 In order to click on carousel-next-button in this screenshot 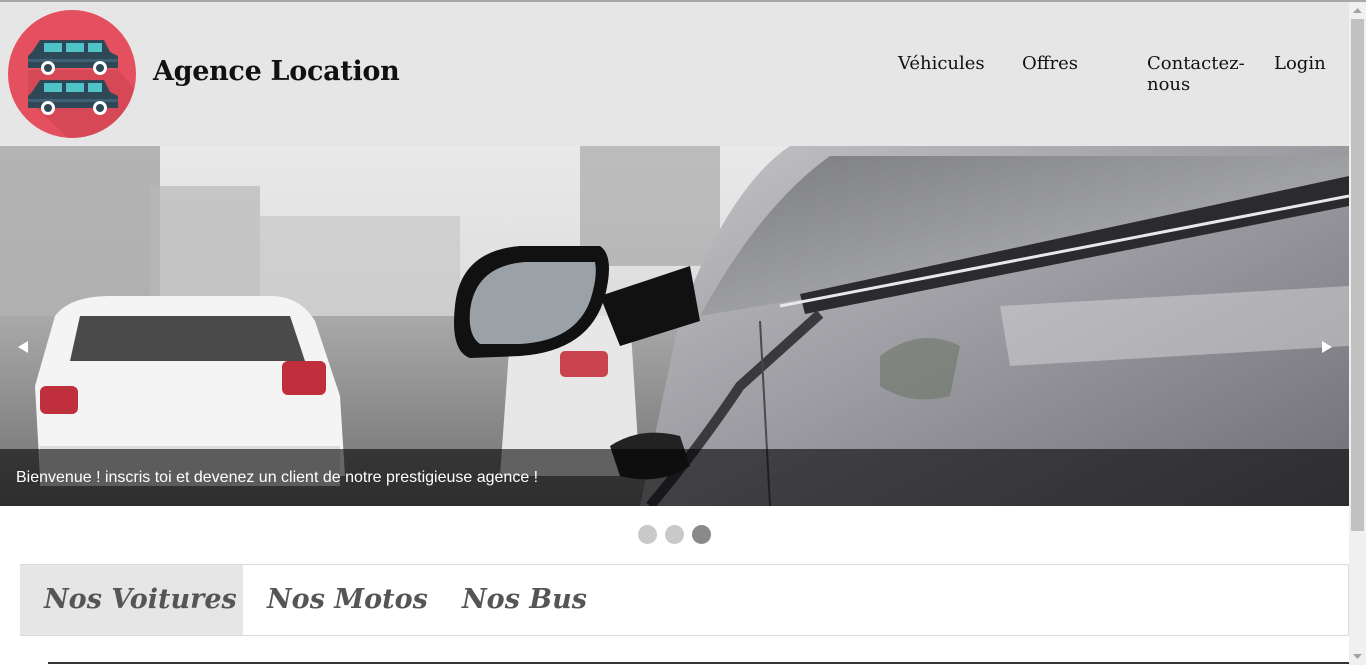, I will do `click(1326, 347)`.